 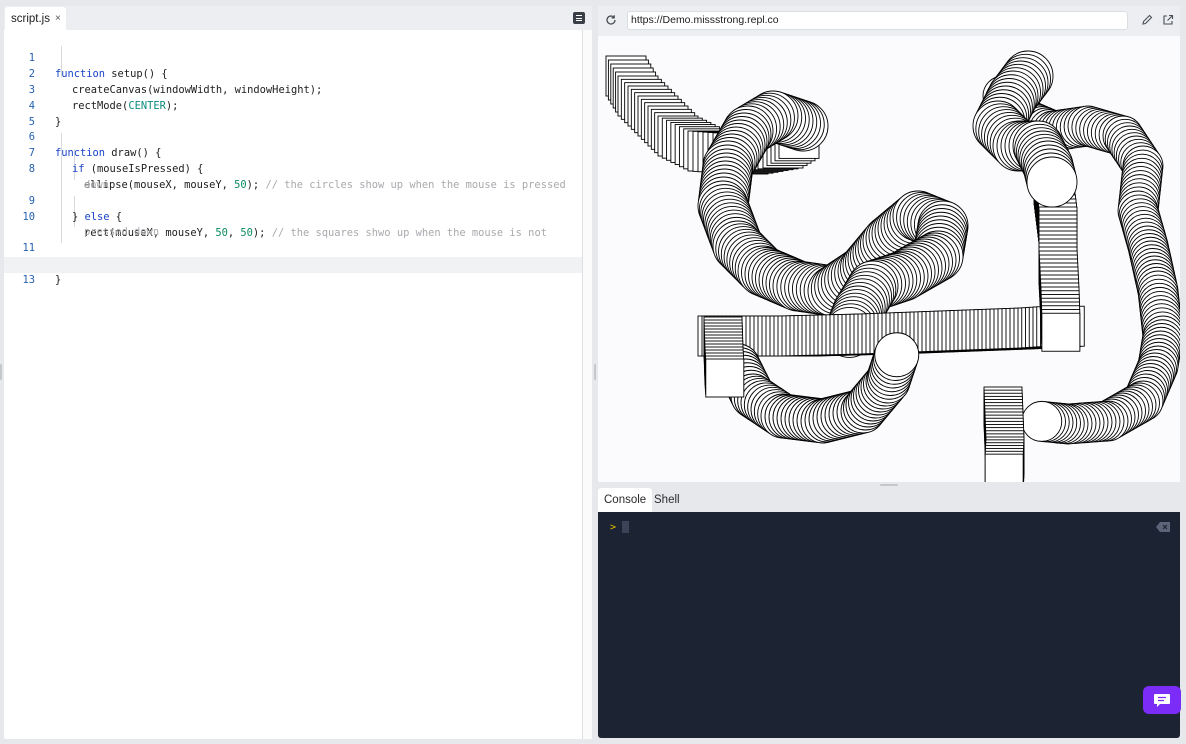 What do you see at coordinates (298, 136) in the screenshot?
I see `code-line: 6 function draw() {` at bounding box center [298, 136].